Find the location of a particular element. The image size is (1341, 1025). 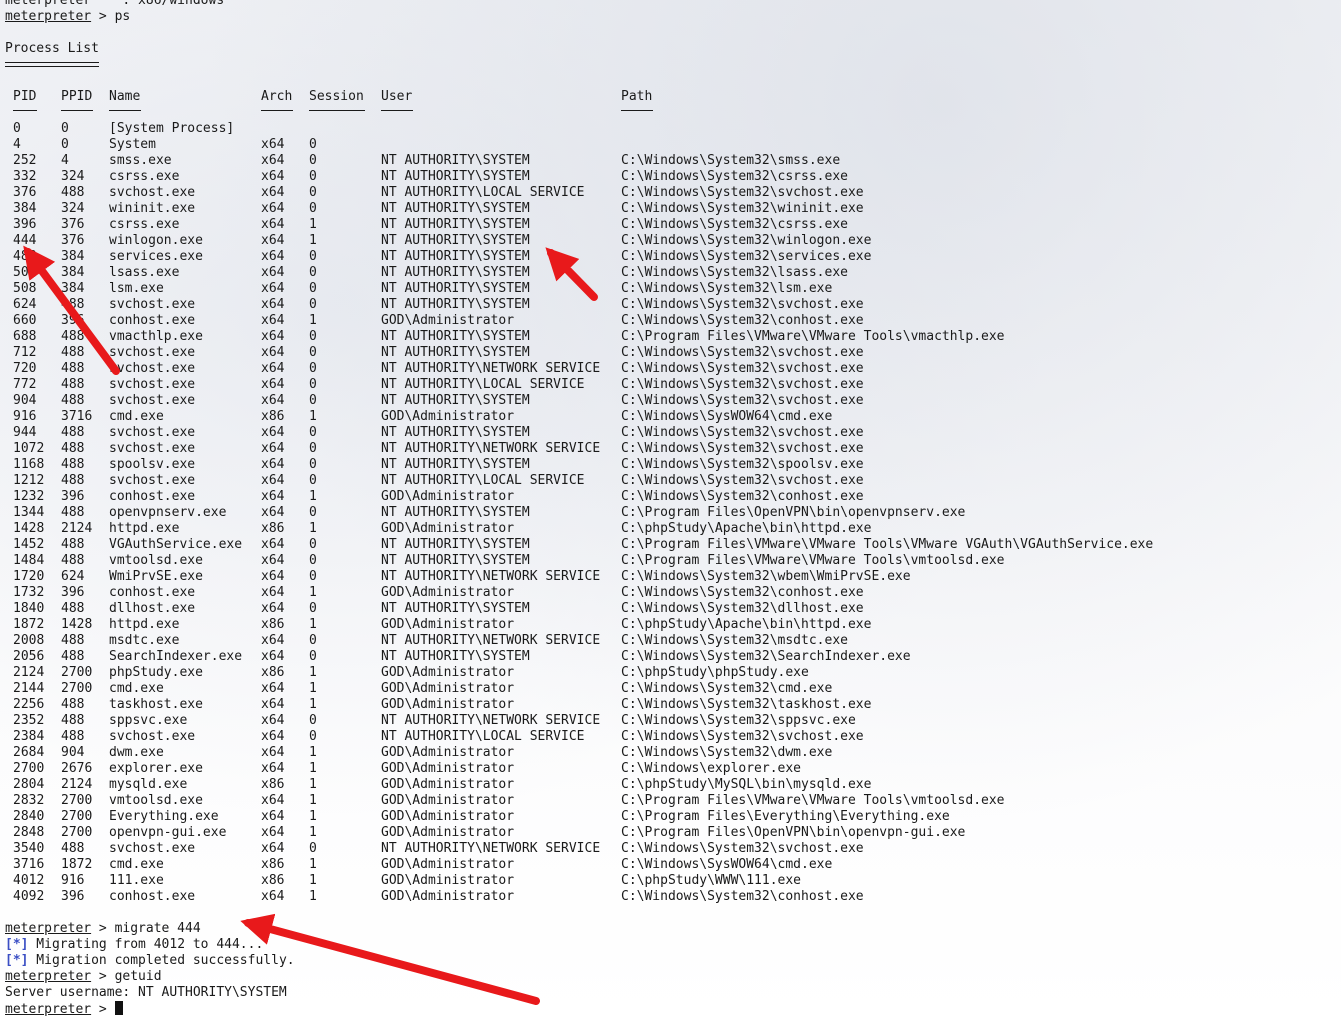

pid-cell: 1232 is located at coordinates (29, 496).